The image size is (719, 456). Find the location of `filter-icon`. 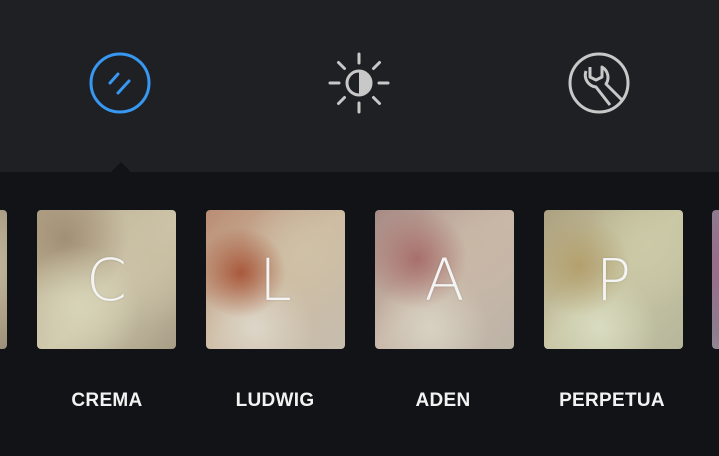

filter-icon is located at coordinates (120, 83).